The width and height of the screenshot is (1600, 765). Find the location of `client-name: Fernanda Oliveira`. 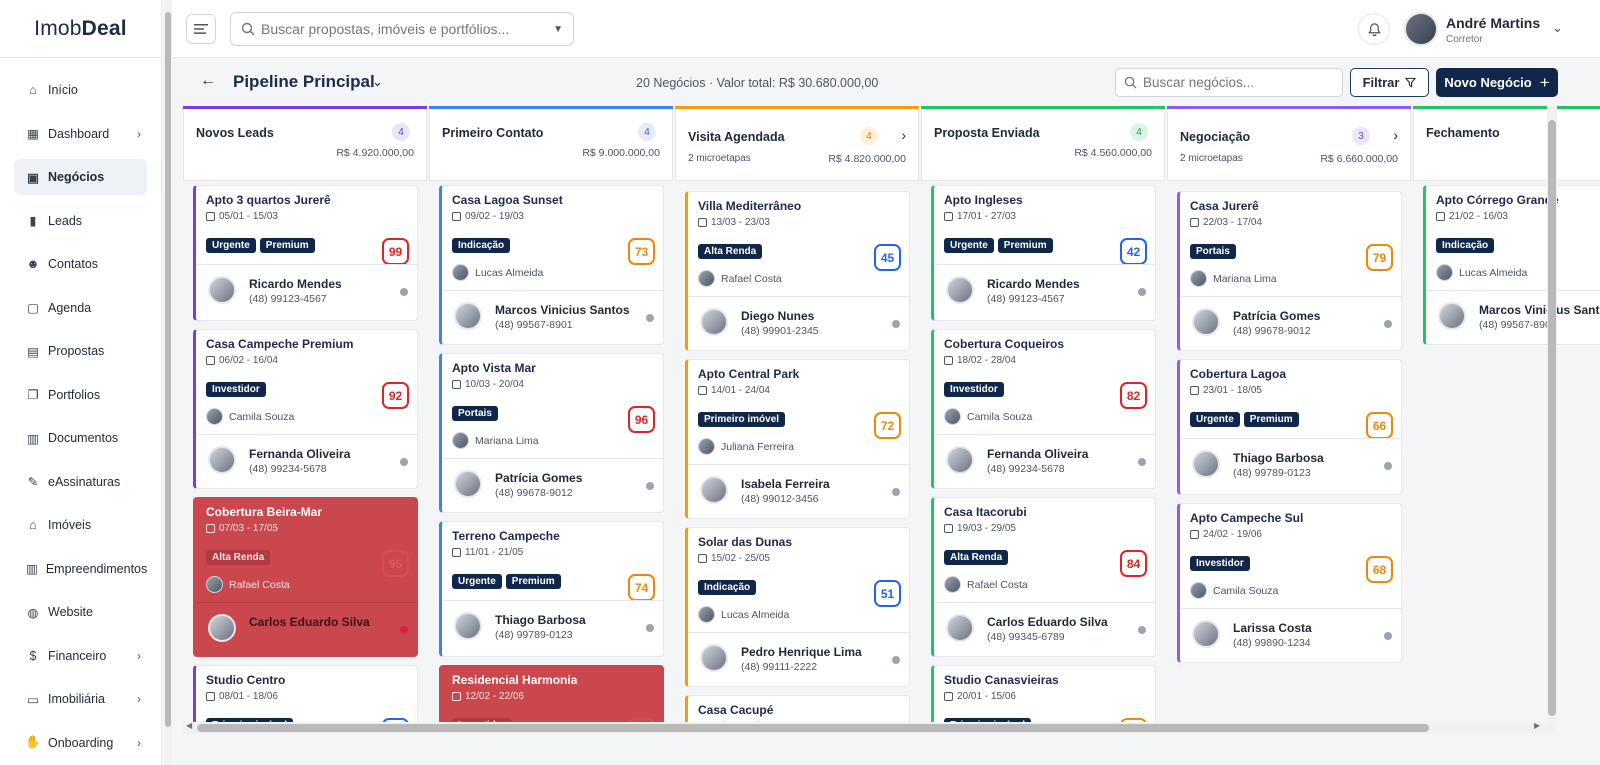

client-name: Fernanda Oliveira is located at coordinates (299, 454).